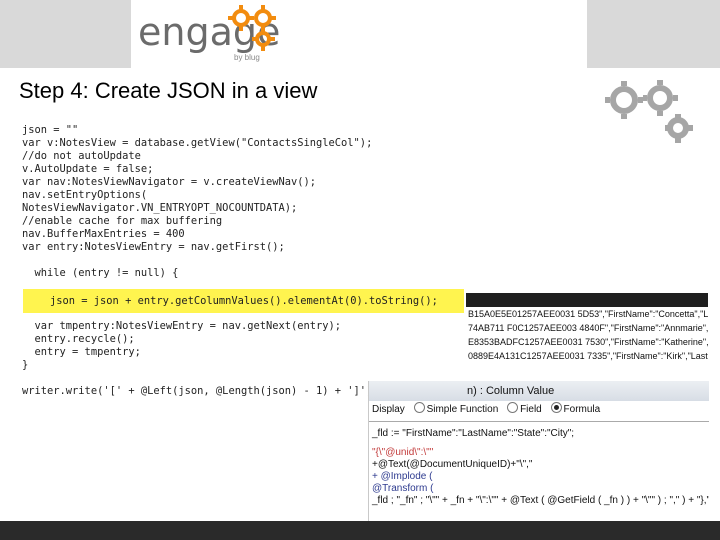 The width and height of the screenshot is (720, 540). Describe the element at coordinates (463, 409) in the screenshot. I see `simple-function-label: Simple Function` at that location.